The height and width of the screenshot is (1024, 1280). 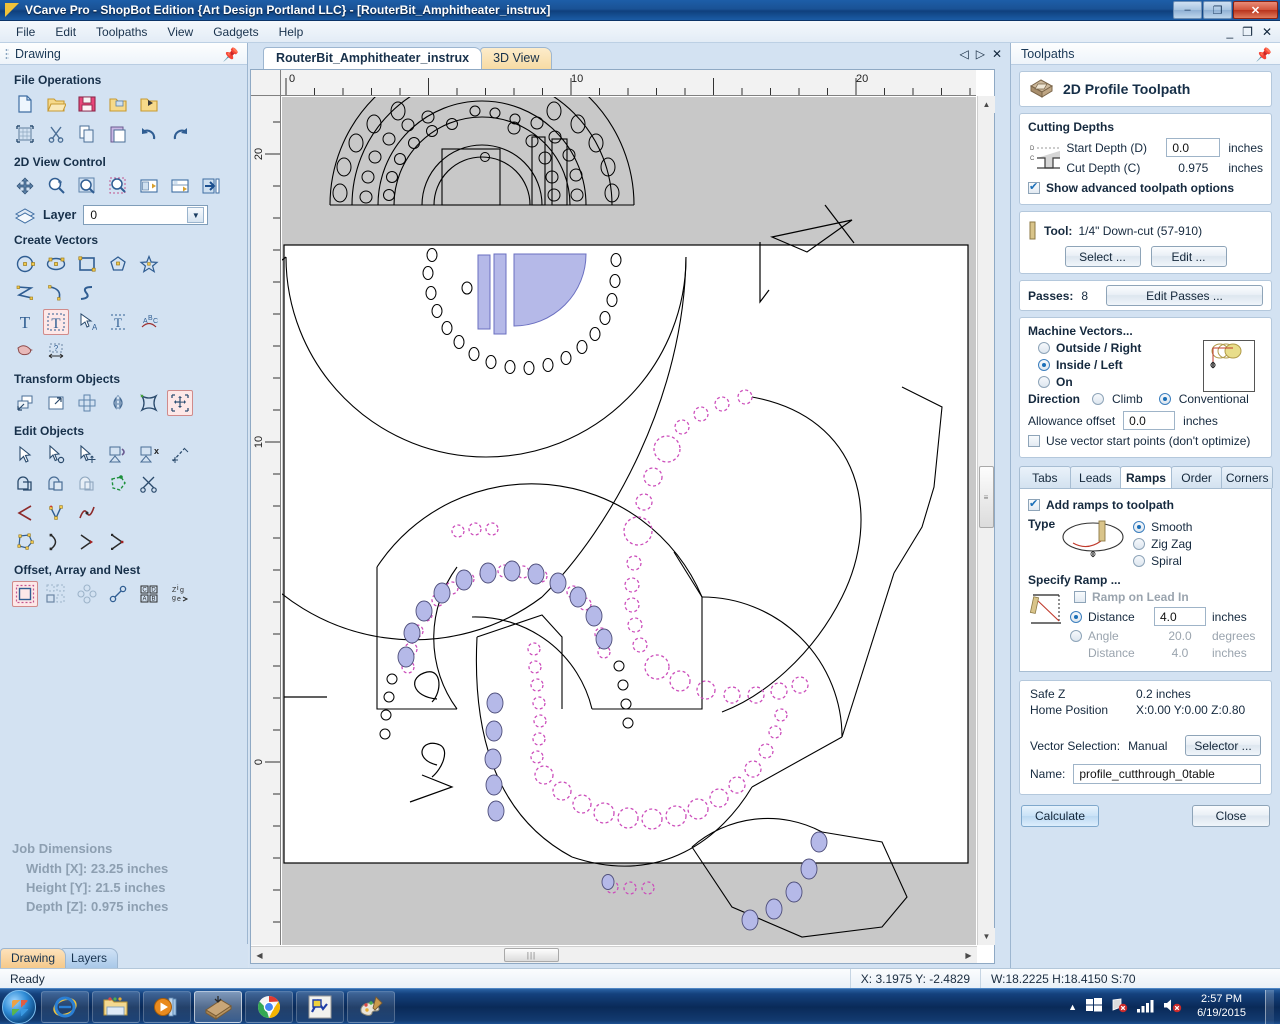 What do you see at coordinates (25, 484) in the screenshot?
I see `weld-icon` at bounding box center [25, 484].